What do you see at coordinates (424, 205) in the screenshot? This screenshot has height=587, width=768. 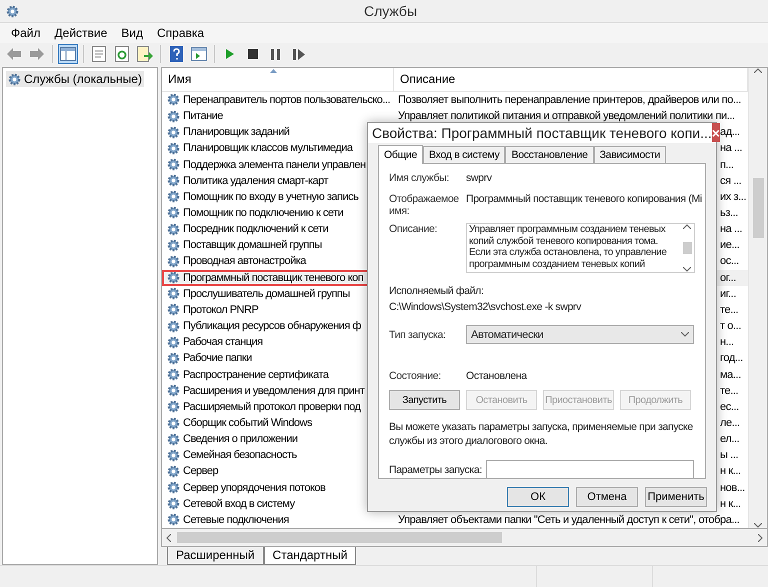 I see `field-label: Отображаемое имя:` at bounding box center [424, 205].